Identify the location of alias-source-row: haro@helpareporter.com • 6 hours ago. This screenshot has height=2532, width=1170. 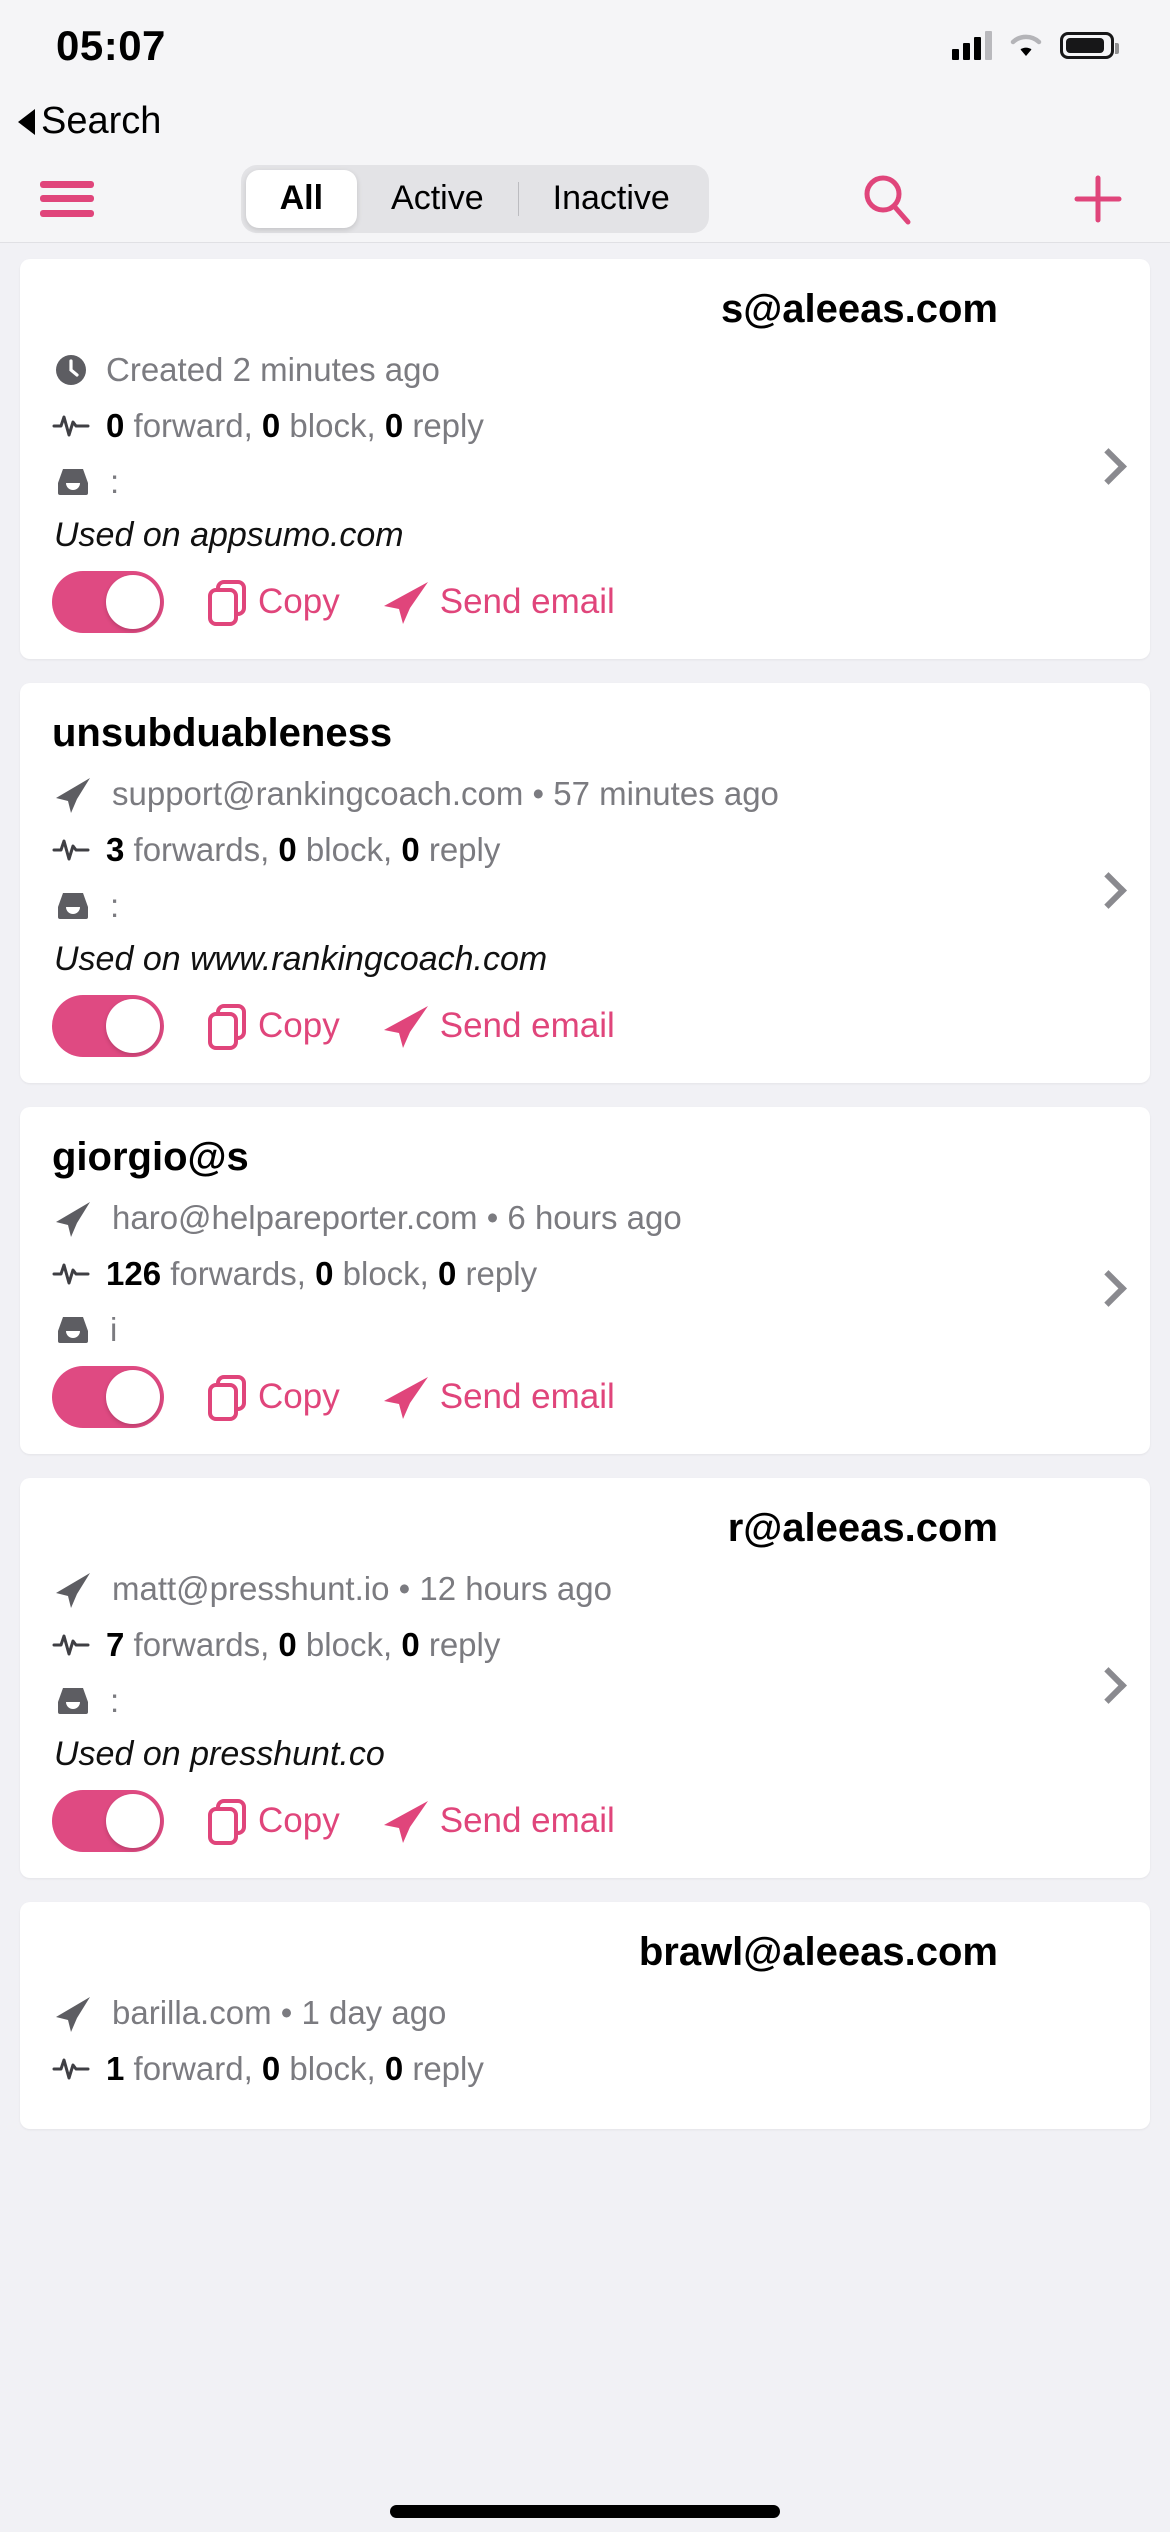
(585, 1218).